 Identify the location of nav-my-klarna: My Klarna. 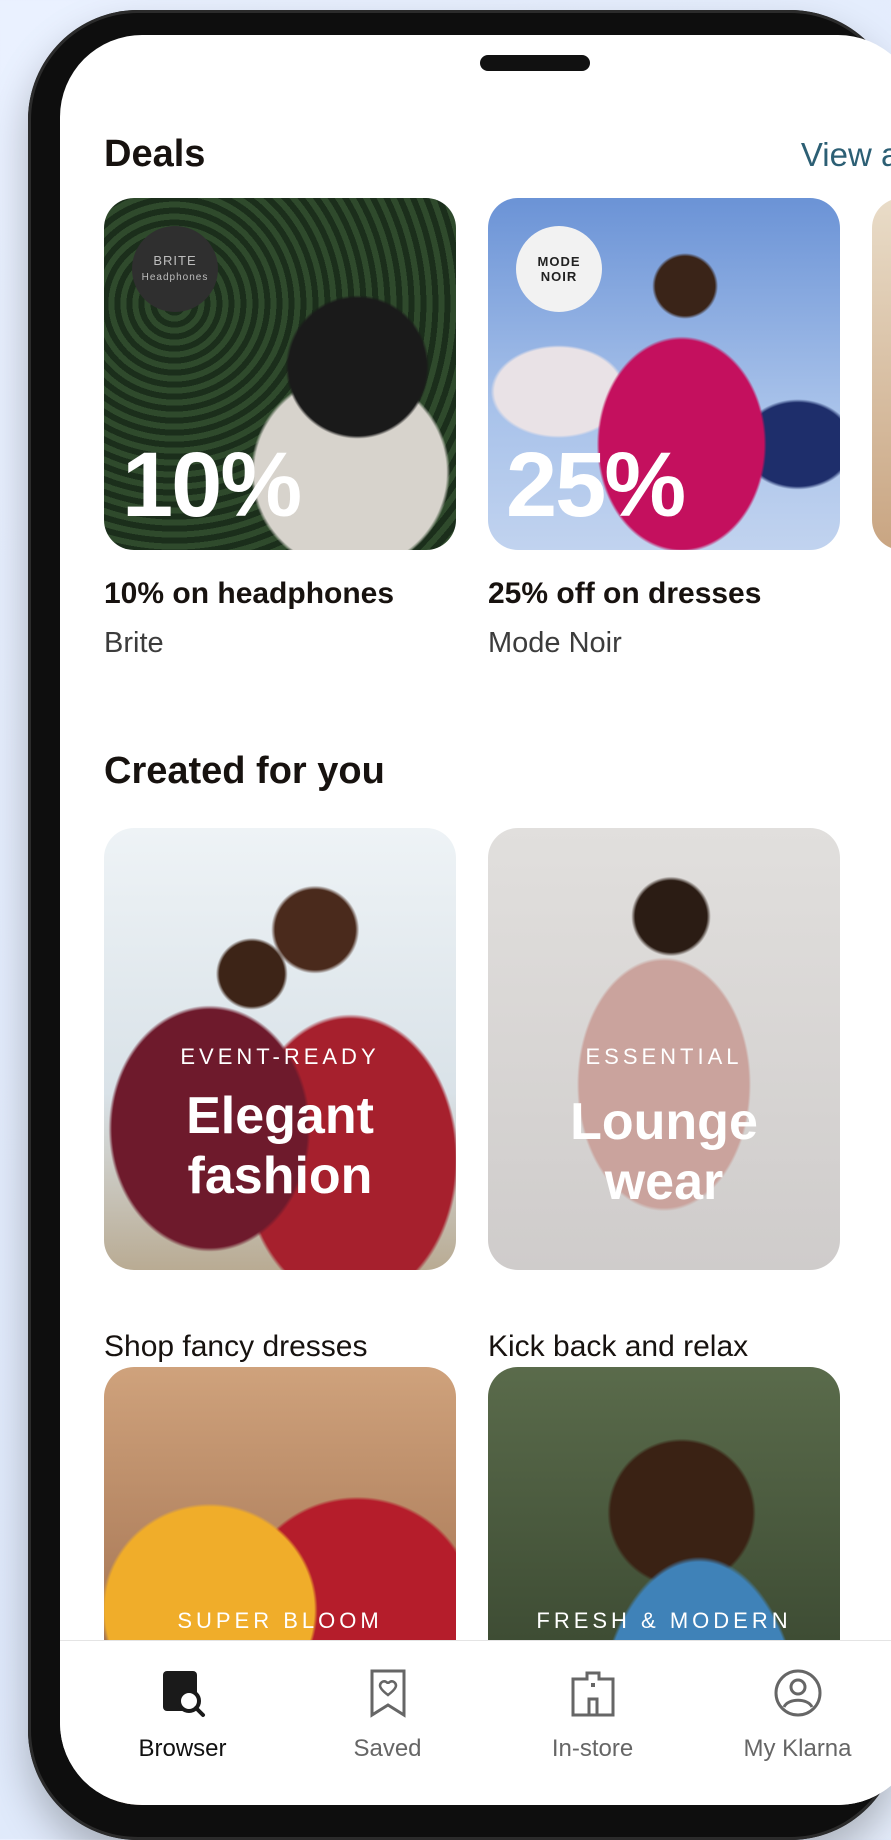
(797, 1723).